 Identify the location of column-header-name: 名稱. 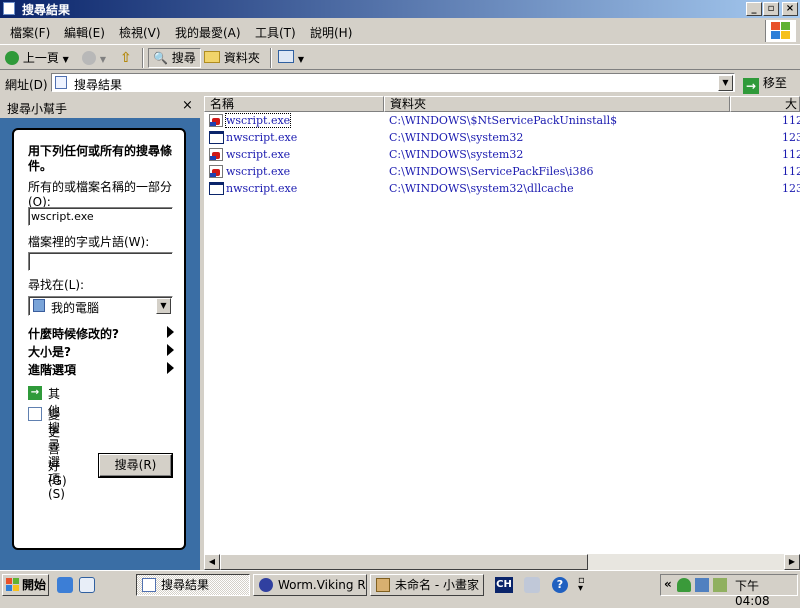
(294, 104).